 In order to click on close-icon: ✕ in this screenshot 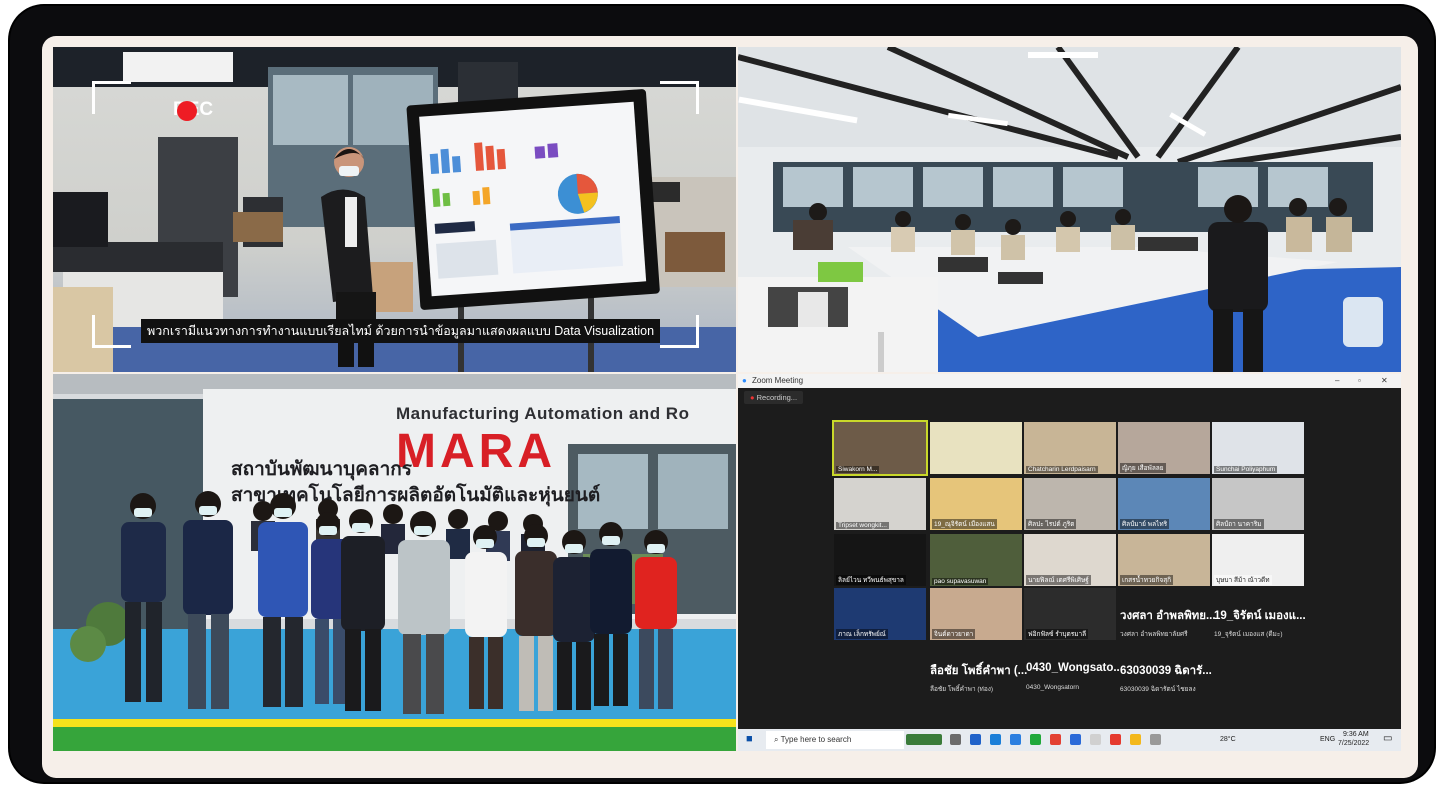, I will do `click(1384, 380)`.